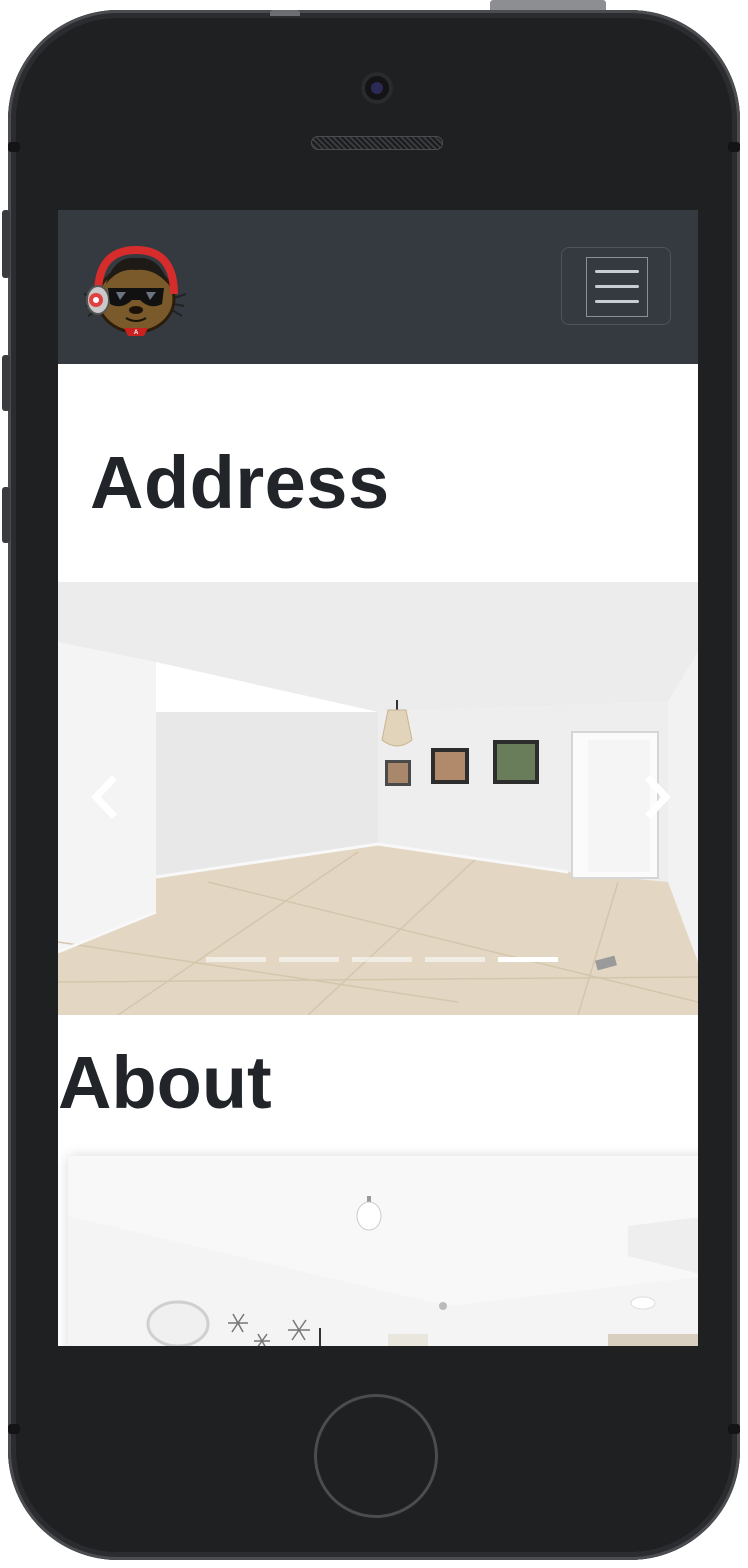 The image size is (748, 1568). I want to click on front-camera, so click(377, 88).